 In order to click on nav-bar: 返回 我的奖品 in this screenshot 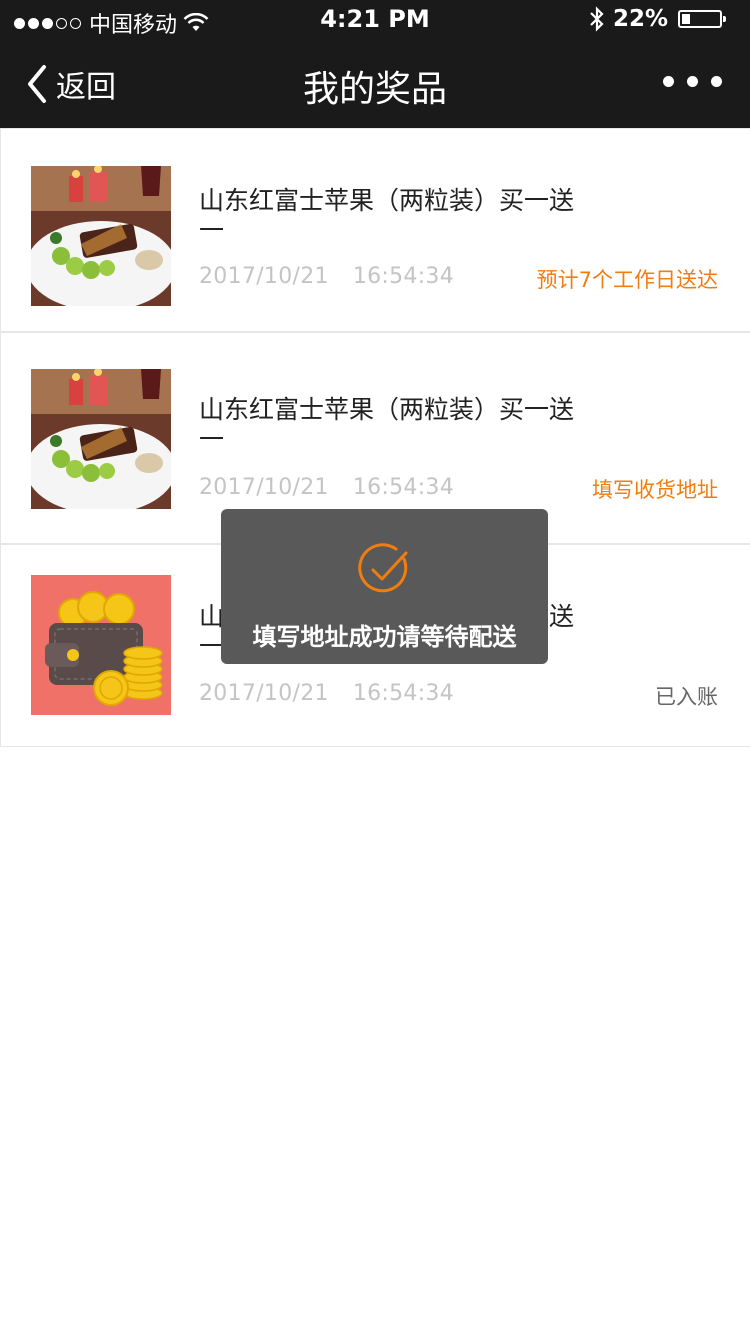, I will do `click(375, 84)`.